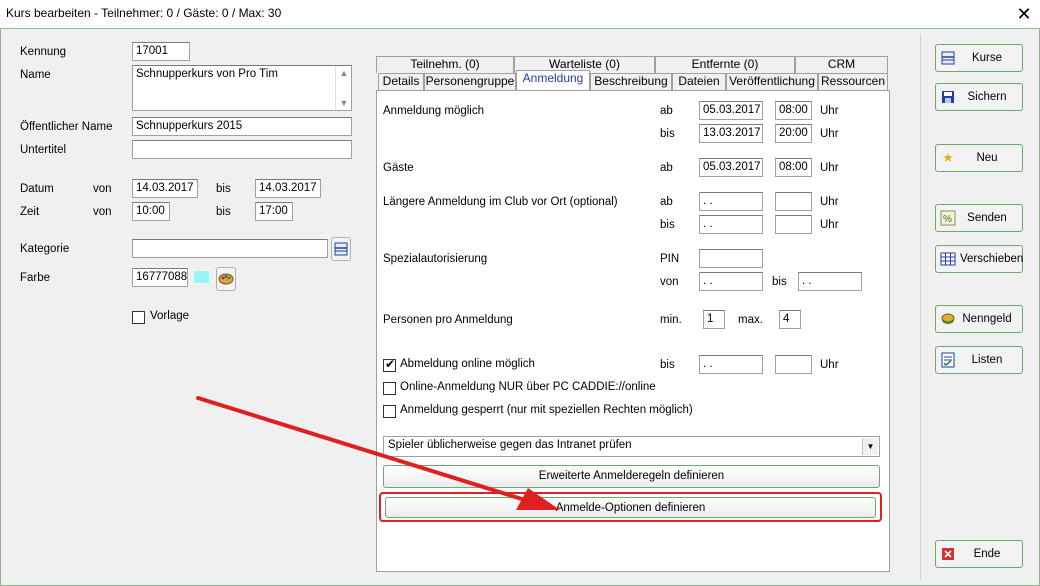 The image size is (1040, 586). What do you see at coordinates (948, 360) in the screenshot?
I see `checklist-icon` at bounding box center [948, 360].